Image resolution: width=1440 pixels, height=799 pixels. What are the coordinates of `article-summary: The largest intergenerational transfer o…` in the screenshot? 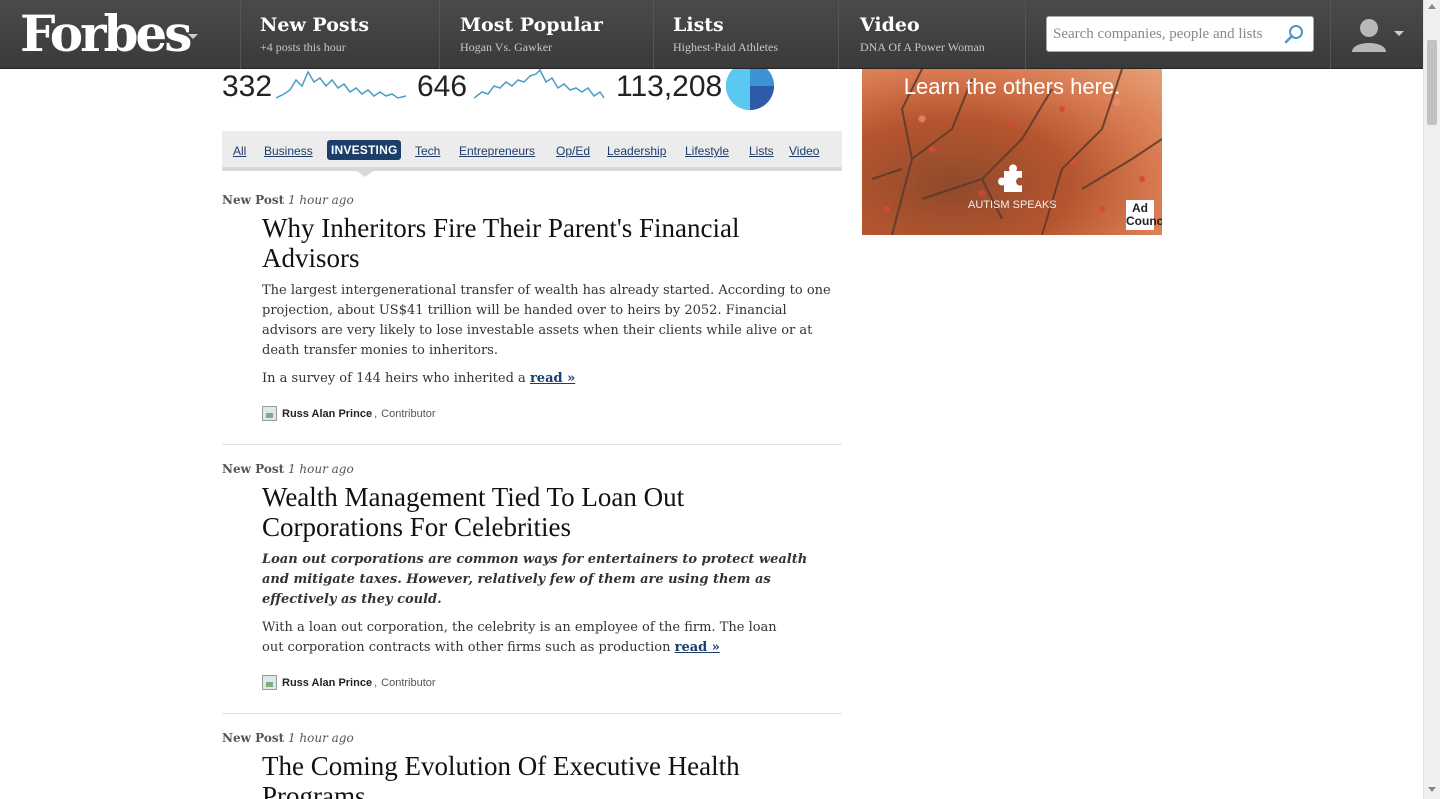 It's located at (546, 320).